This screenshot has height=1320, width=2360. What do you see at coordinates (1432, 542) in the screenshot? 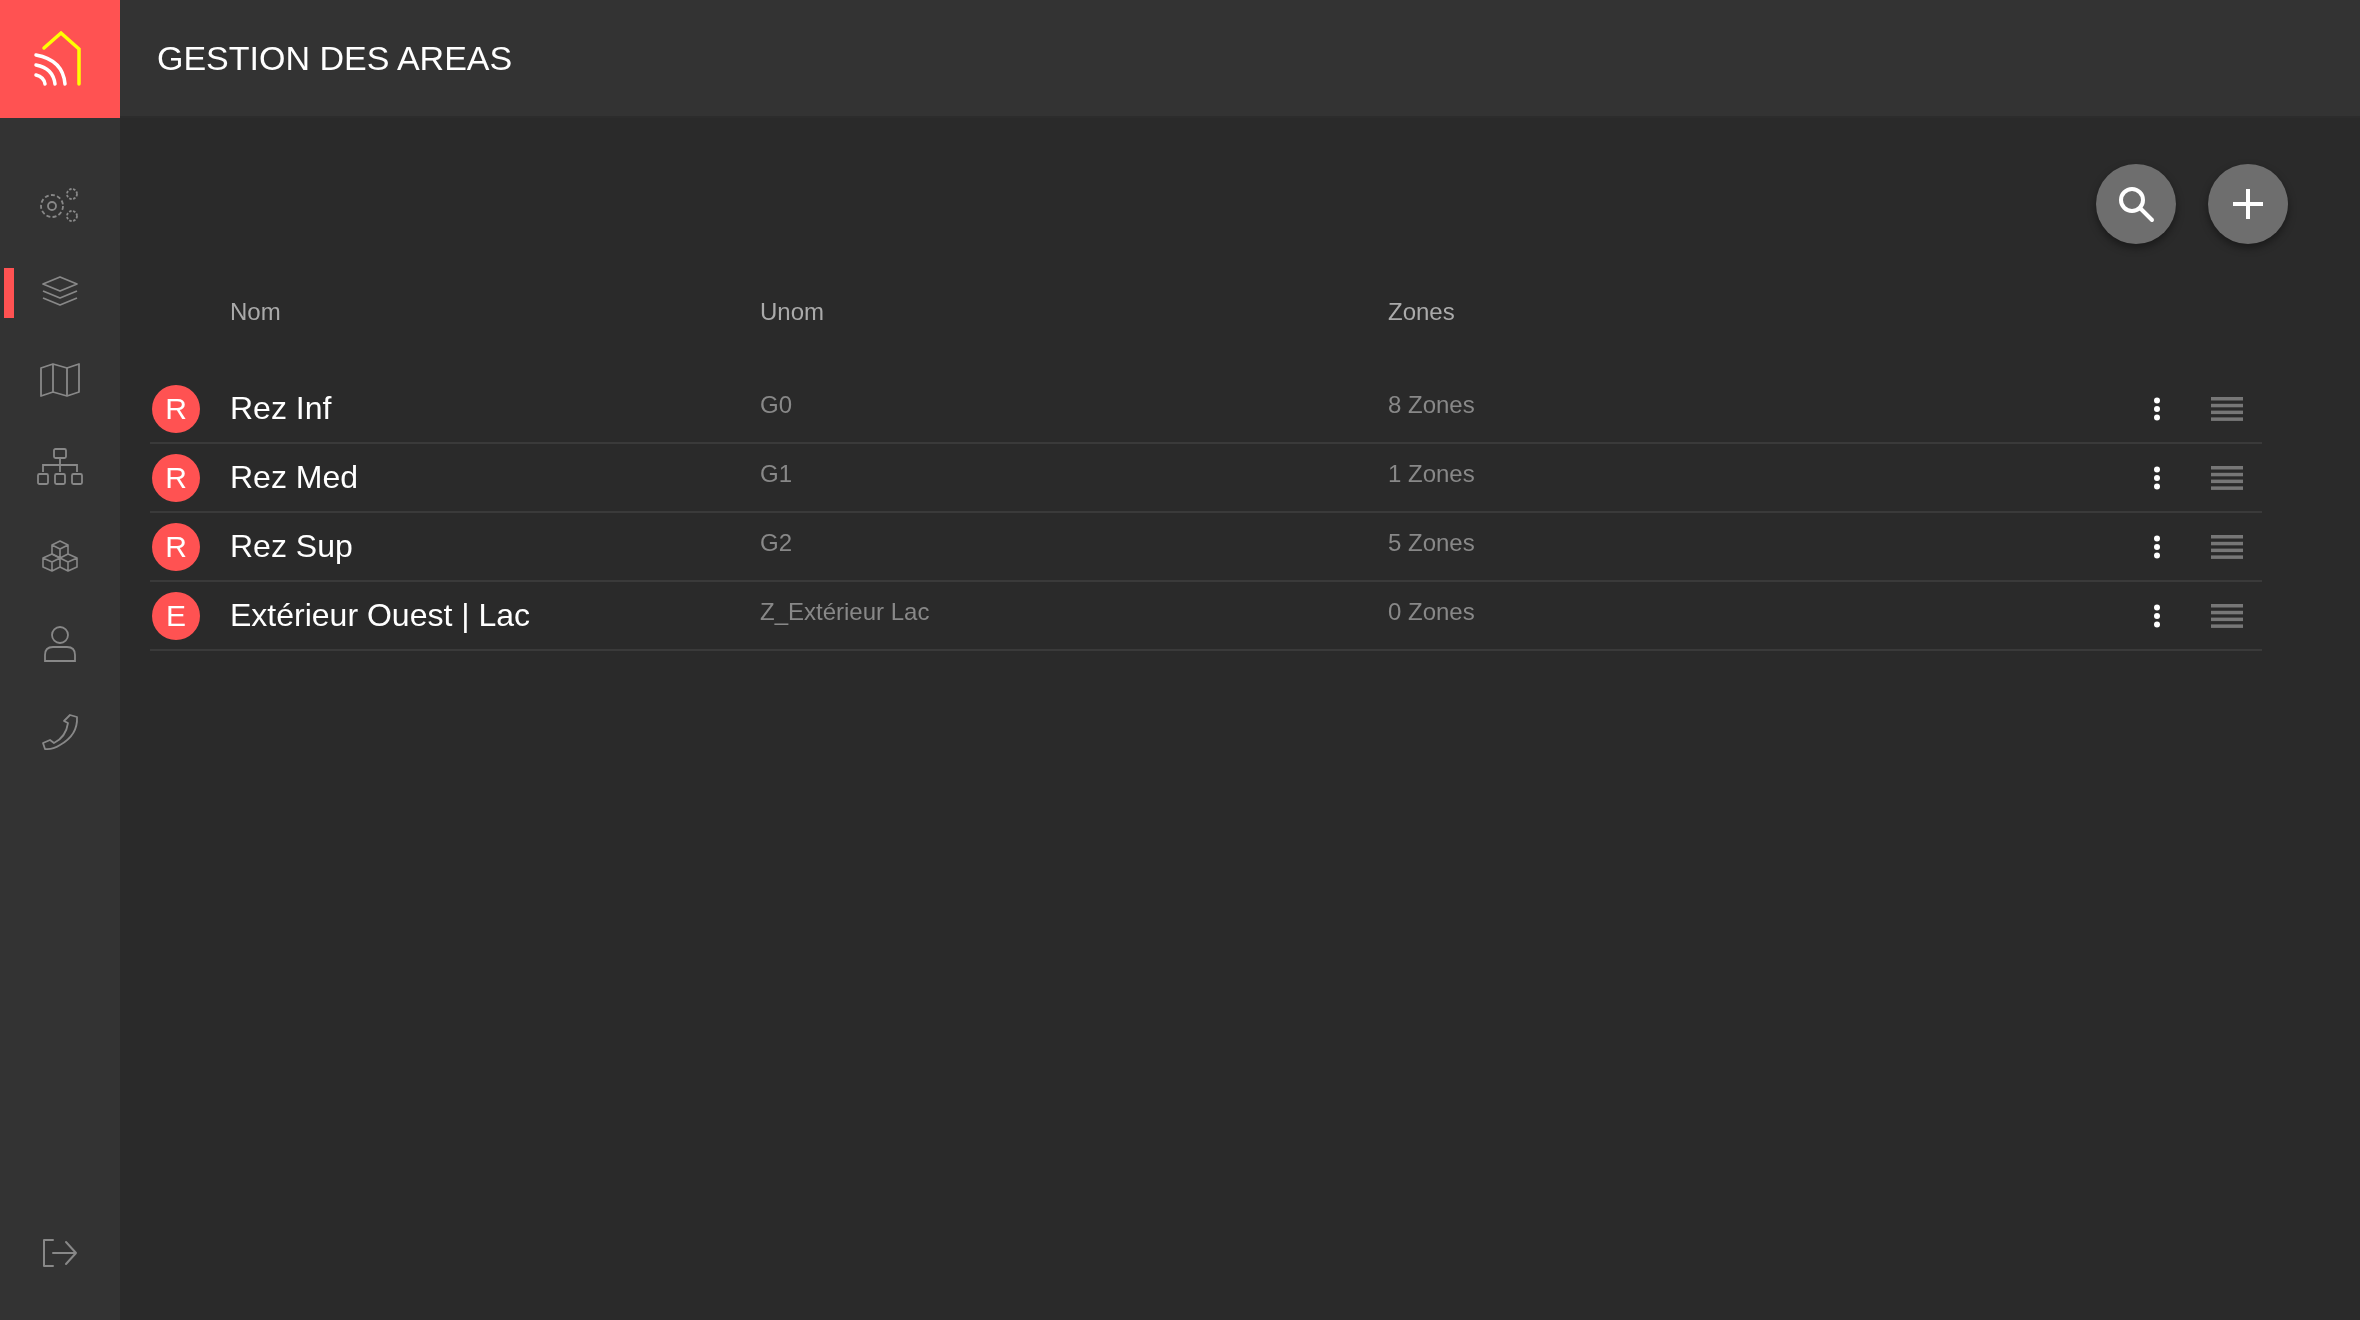
I see `table-cell-text: 5 Zones` at bounding box center [1432, 542].